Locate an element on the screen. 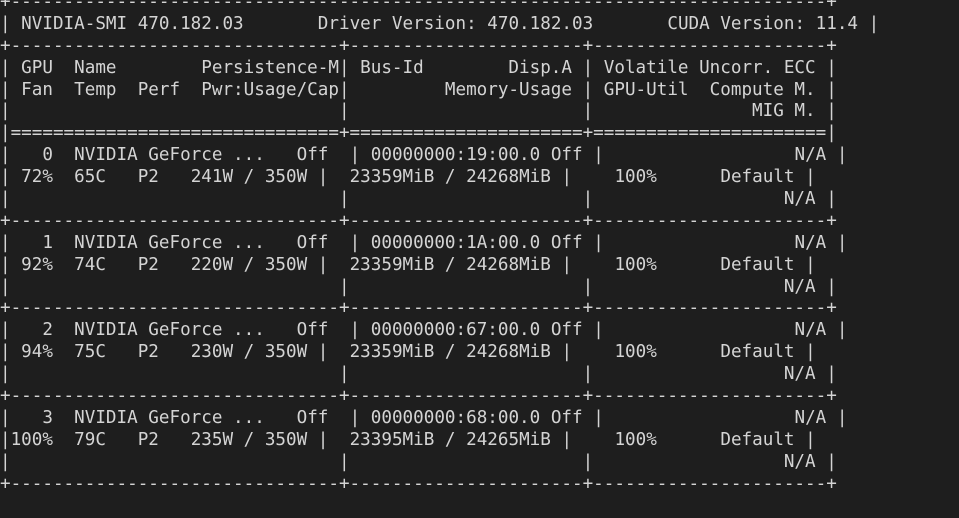 The width and height of the screenshot is (959, 518). temperature: 65C is located at coordinates (90, 177).